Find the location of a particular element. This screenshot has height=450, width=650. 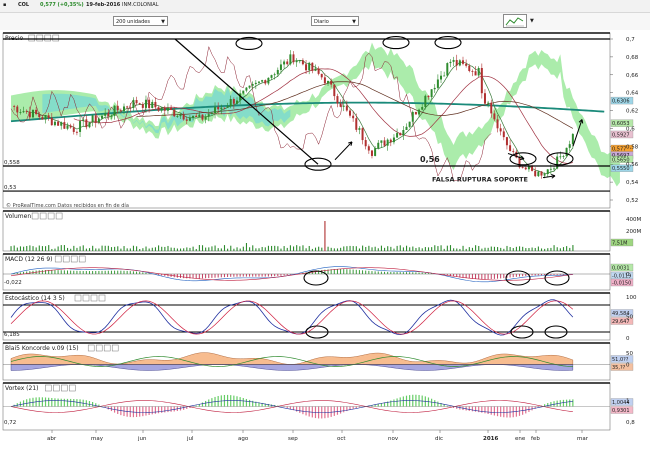

x-axis-label: sep is located at coordinates (293, 439).